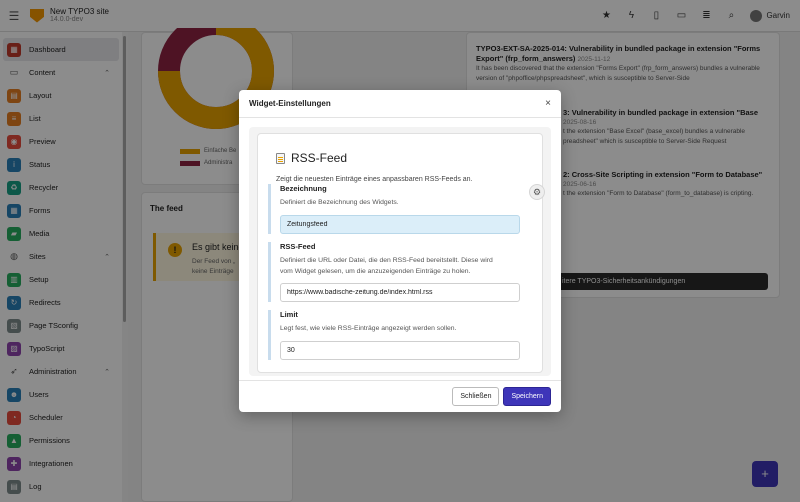 The height and width of the screenshot is (502, 800). Describe the element at coordinates (298, 246) in the screenshot. I see `field-label: RSS-Feed` at that location.